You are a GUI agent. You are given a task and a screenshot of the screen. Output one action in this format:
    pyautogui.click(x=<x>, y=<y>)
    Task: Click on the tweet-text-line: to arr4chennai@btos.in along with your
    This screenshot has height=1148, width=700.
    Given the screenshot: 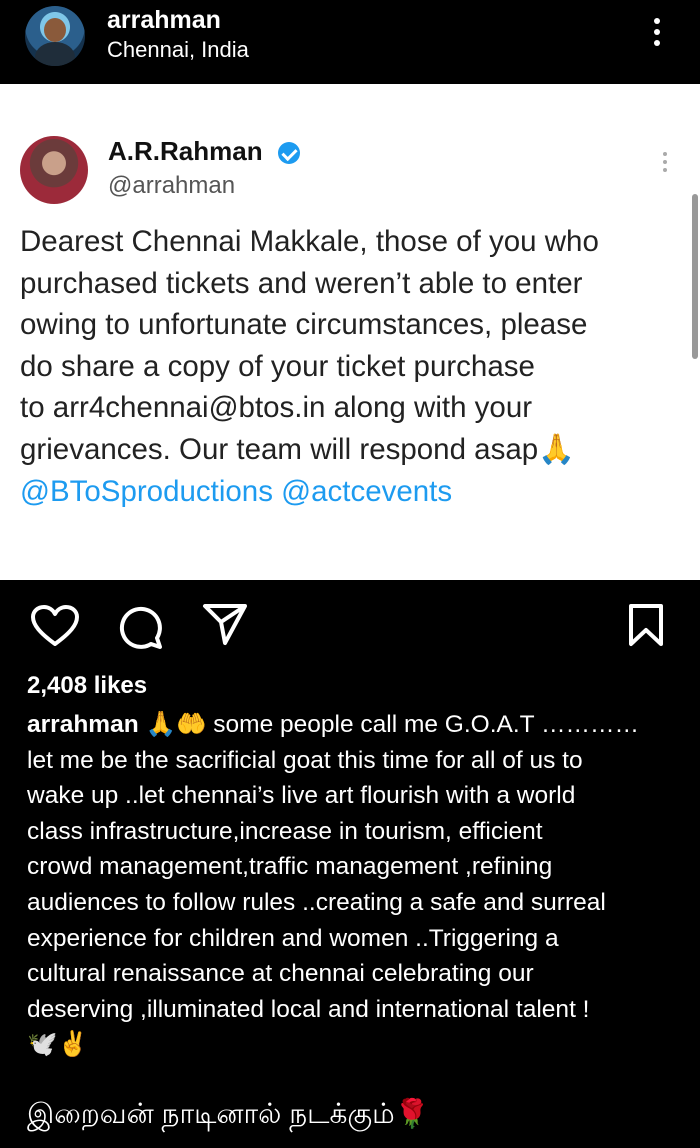 What is the action you would take?
    pyautogui.click(x=276, y=408)
    